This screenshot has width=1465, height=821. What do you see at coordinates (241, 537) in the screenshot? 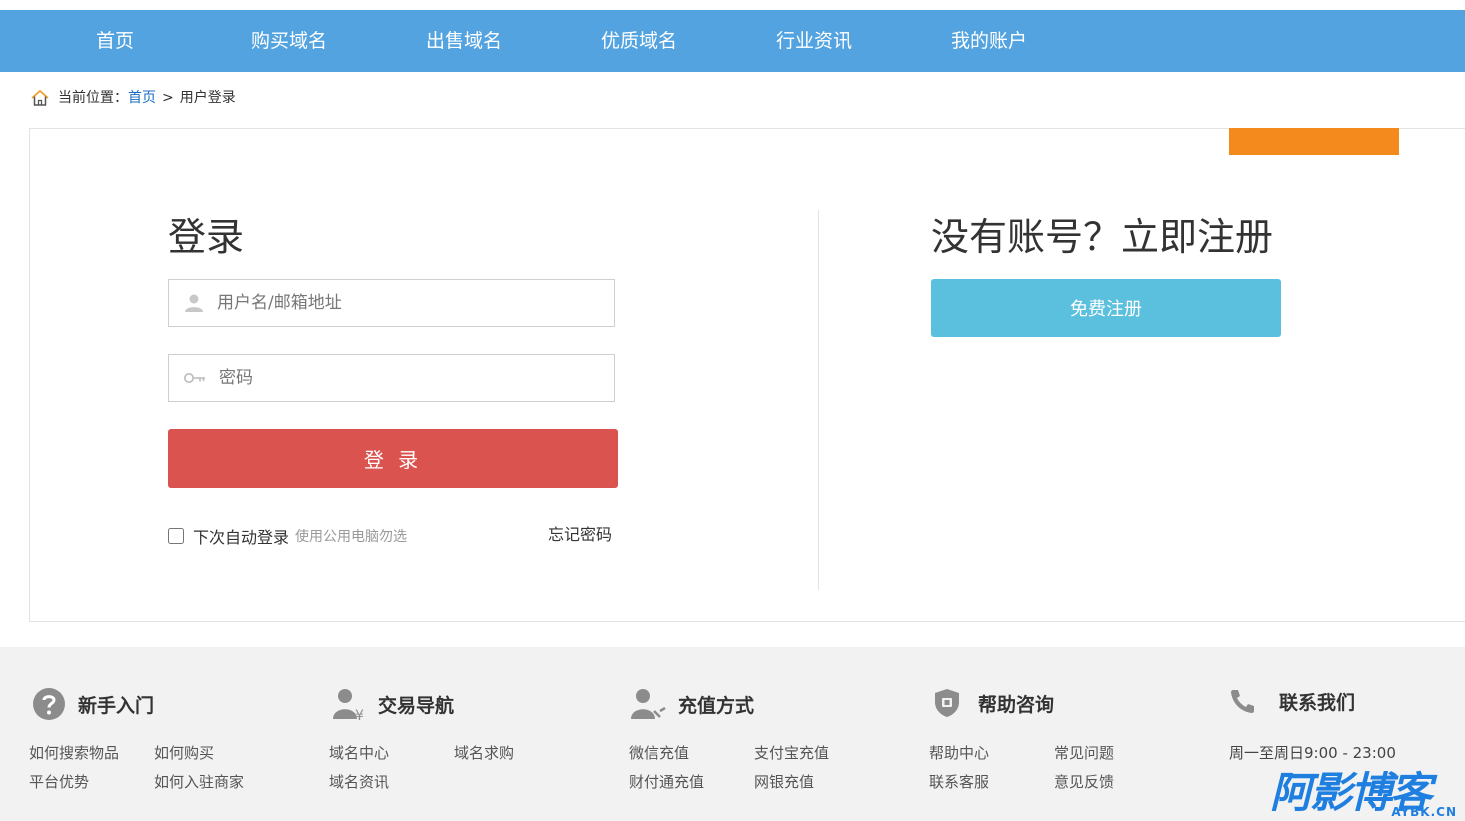
I see `remember-label: 下次自动登录` at bounding box center [241, 537].